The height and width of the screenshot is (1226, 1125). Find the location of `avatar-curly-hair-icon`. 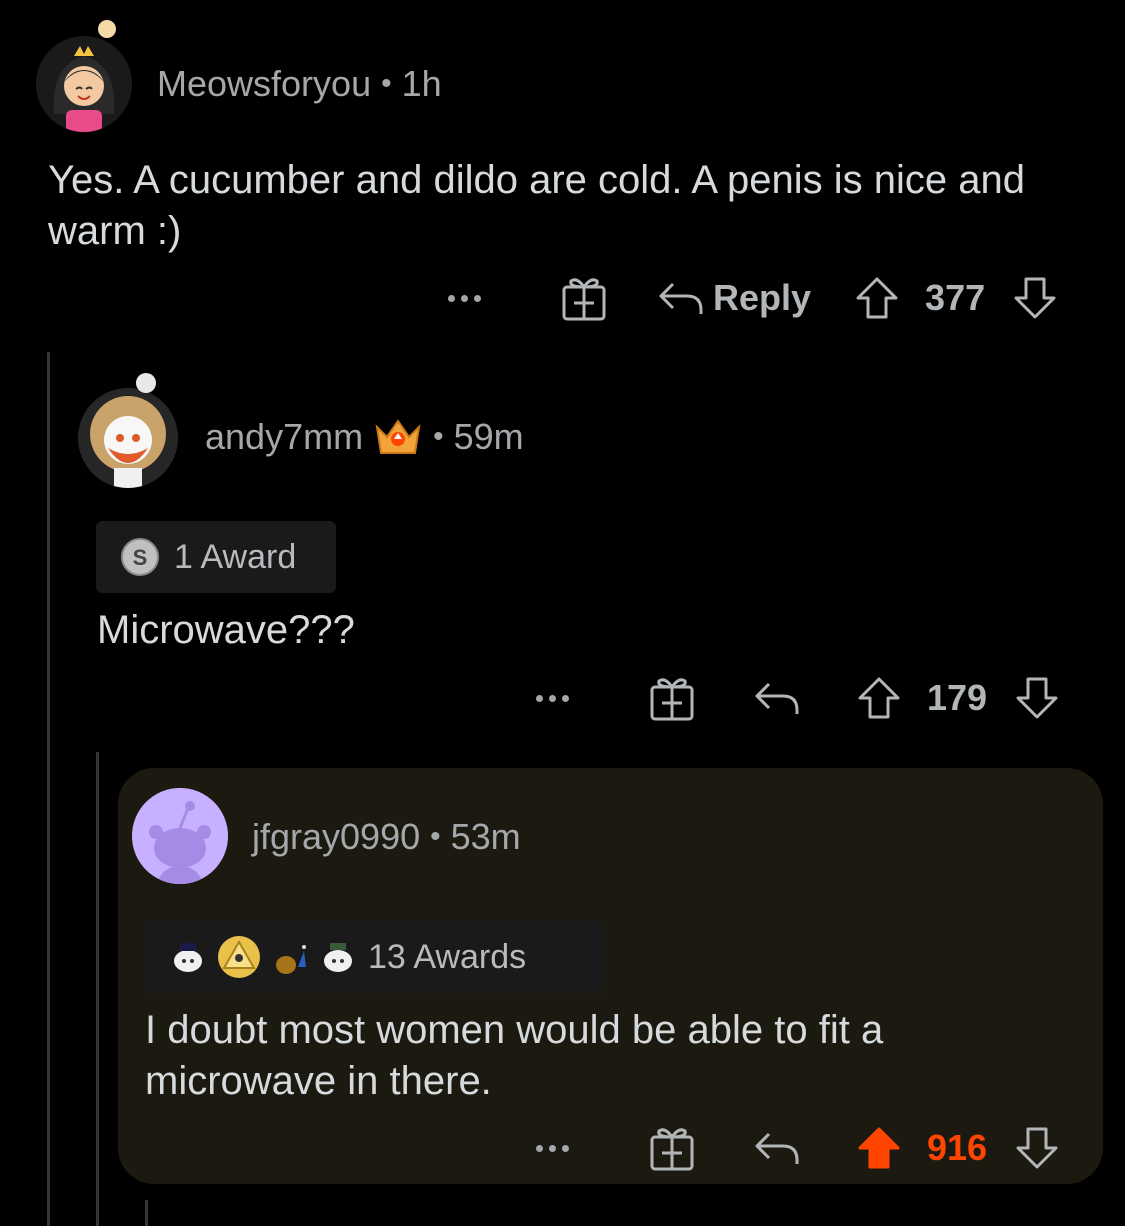

avatar-curly-hair-icon is located at coordinates (128, 438).